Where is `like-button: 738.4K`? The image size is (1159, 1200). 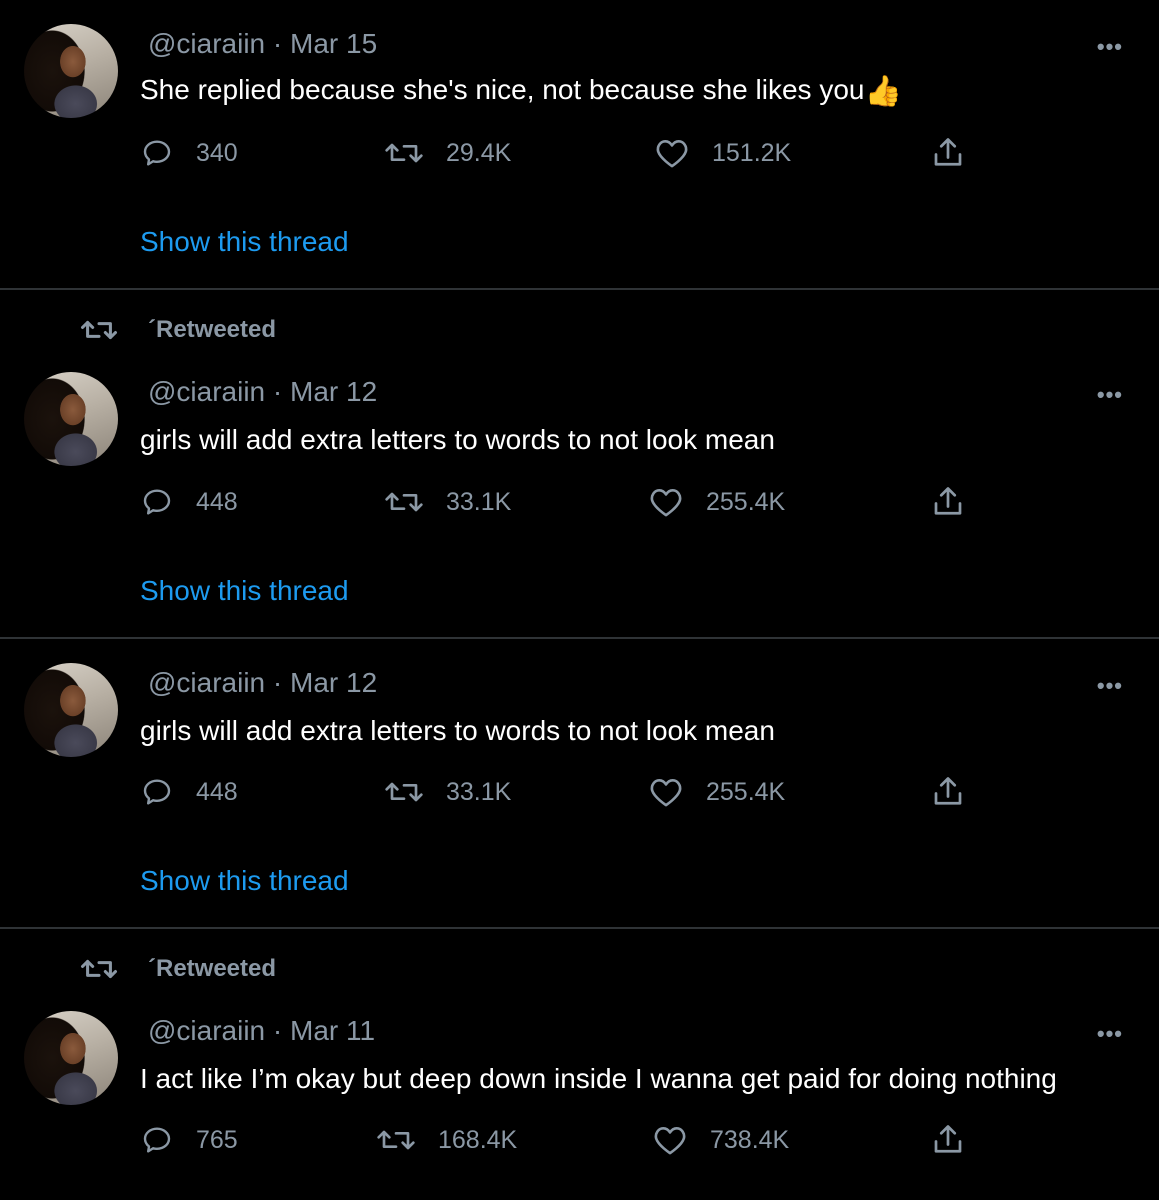 like-button: 738.4K is located at coordinates (720, 1140).